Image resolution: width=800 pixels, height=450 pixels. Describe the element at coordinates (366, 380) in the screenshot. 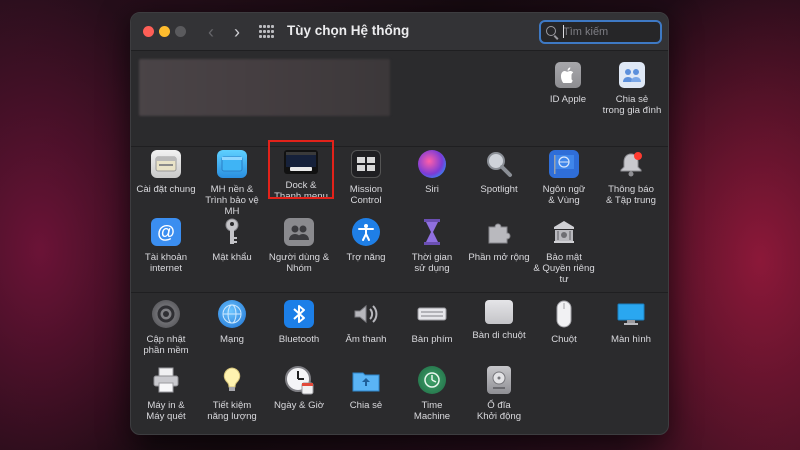

I see `sharing-icon` at that location.